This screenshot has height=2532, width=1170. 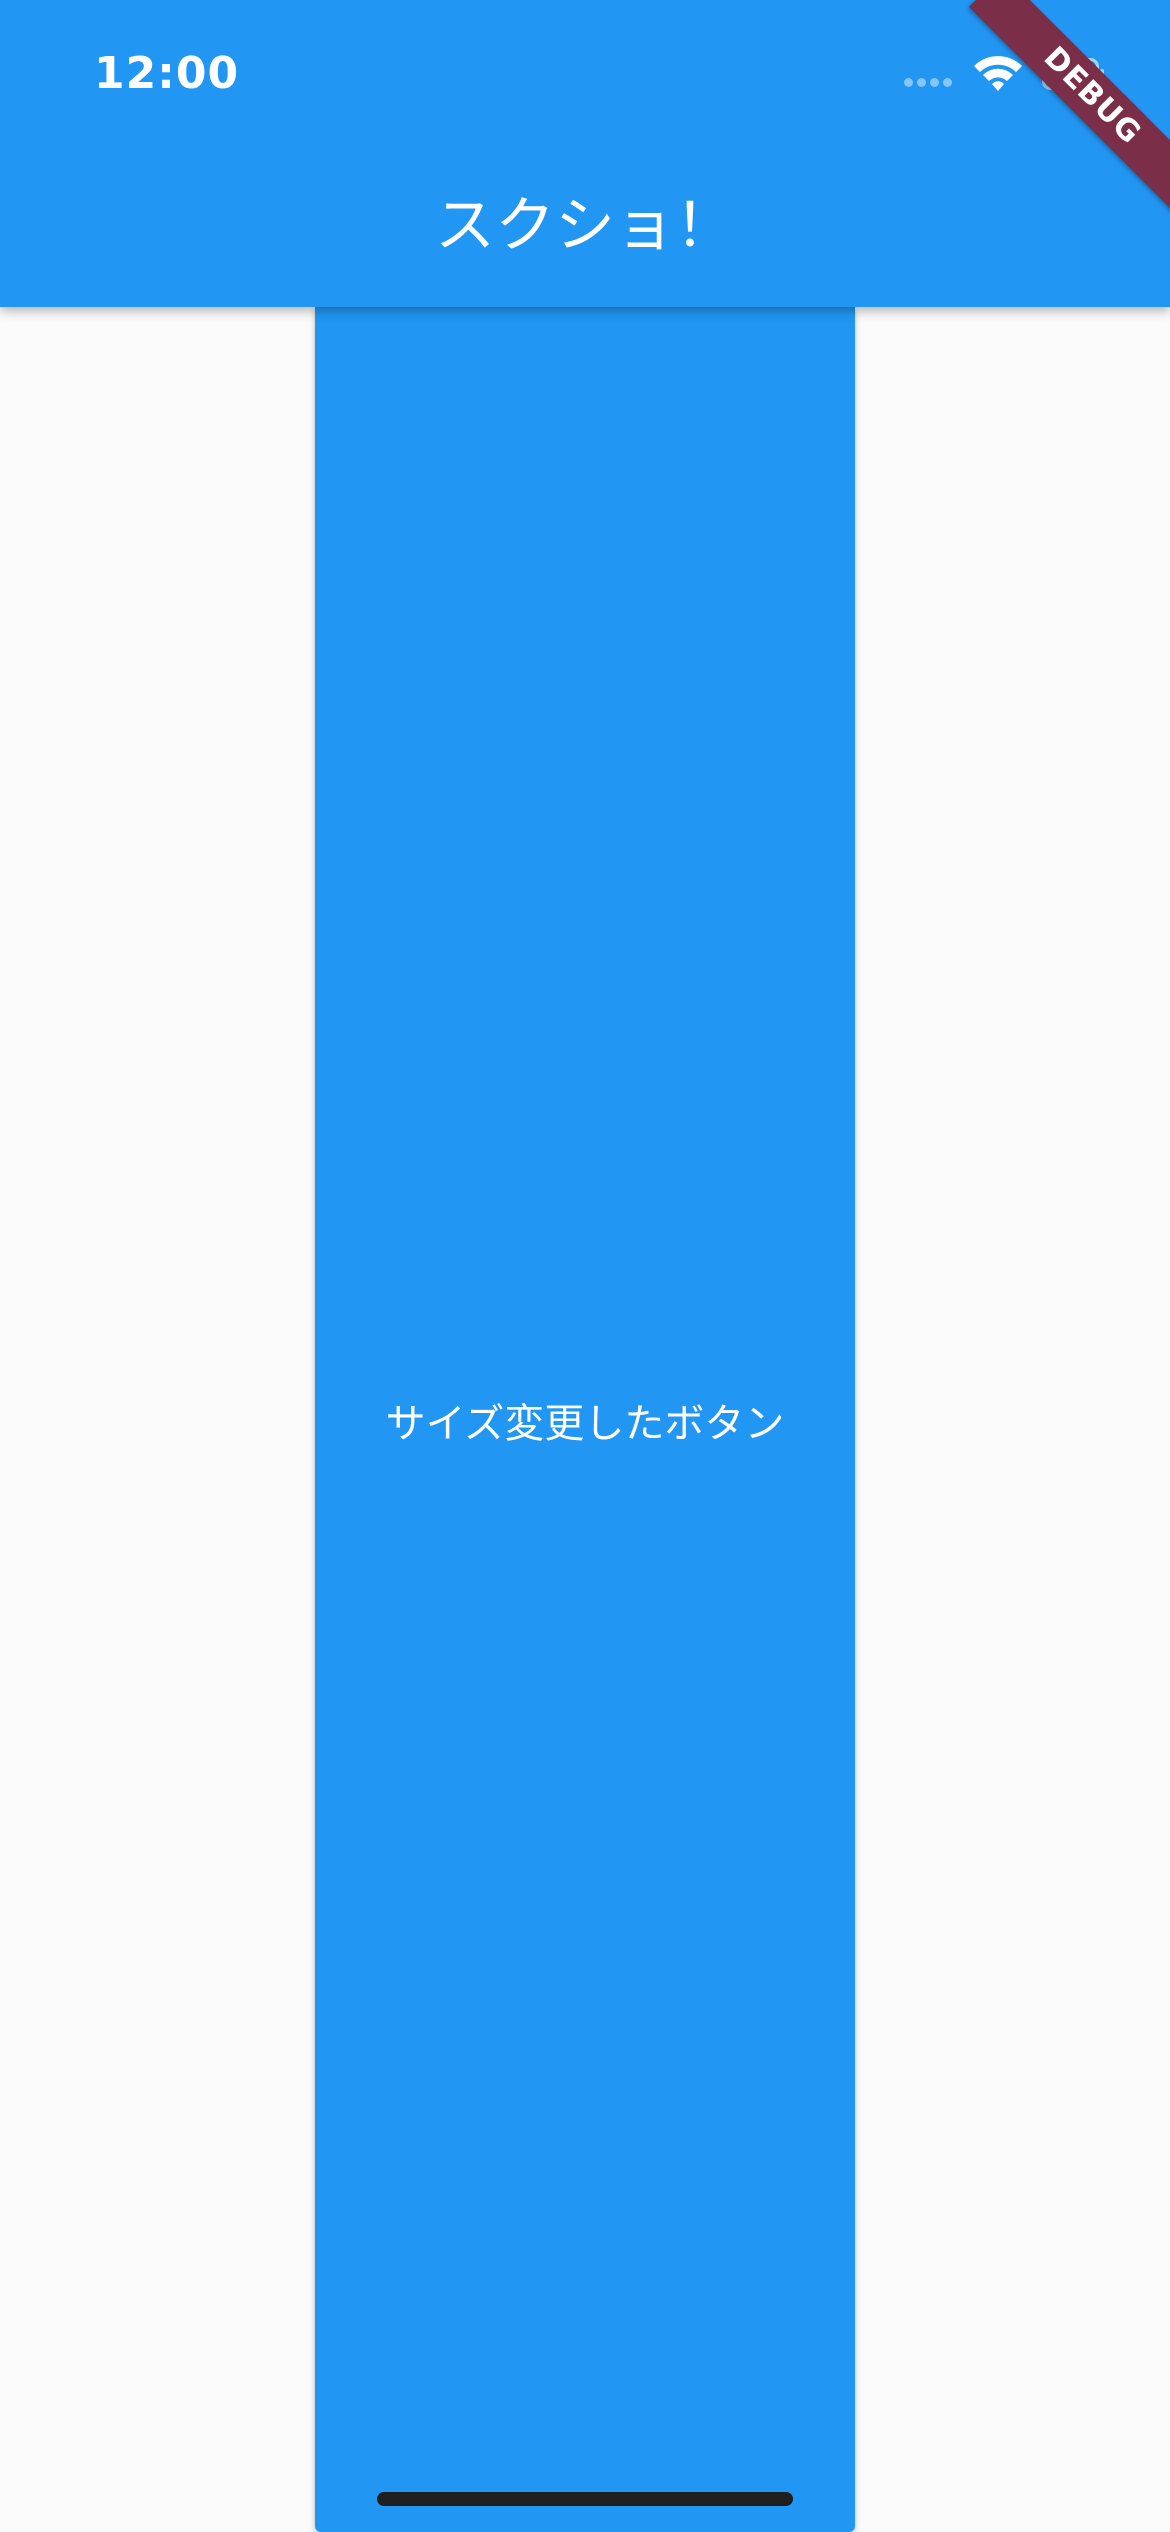 I want to click on signal-icon, so click(x=928, y=82).